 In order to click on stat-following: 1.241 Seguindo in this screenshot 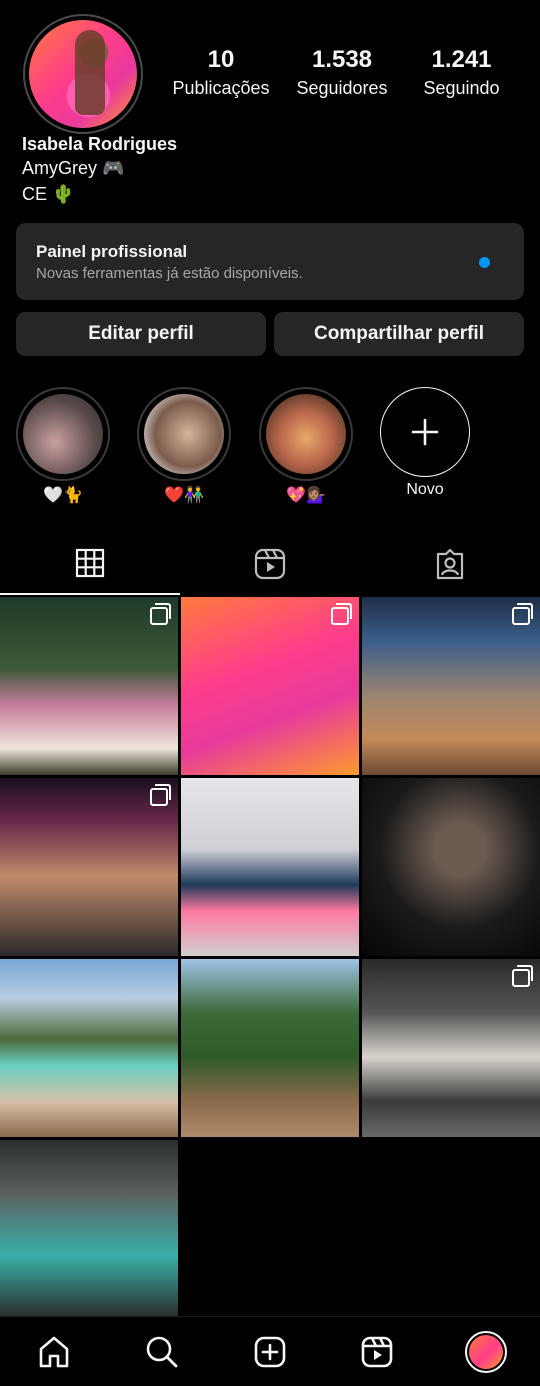, I will do `click(461, 72)`.